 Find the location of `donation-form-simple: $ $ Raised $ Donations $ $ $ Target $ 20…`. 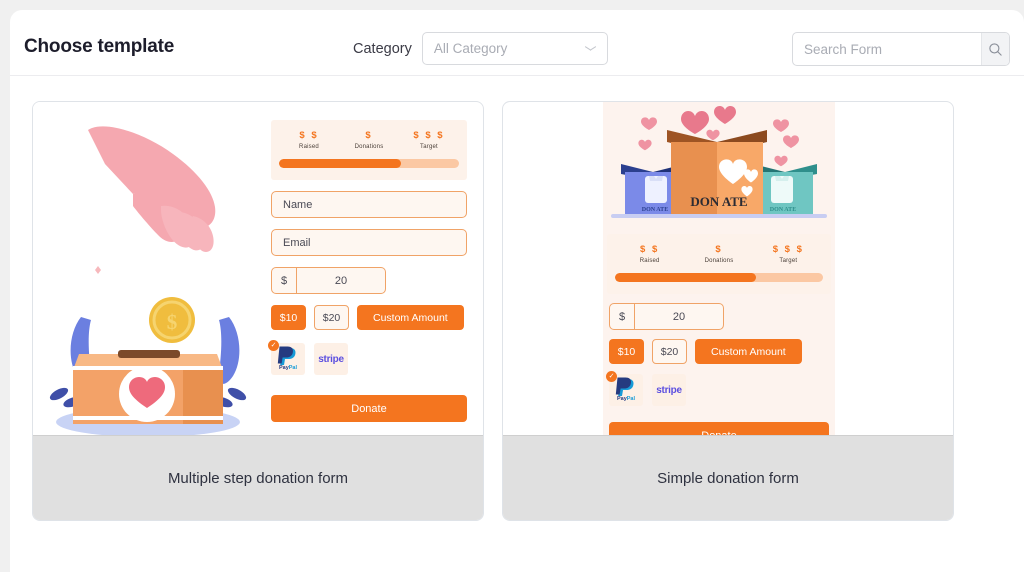

donation-form-simple: $ $ Raised $ Donations $ $ $ Target $ 20… is located at coordinates (719, 334).